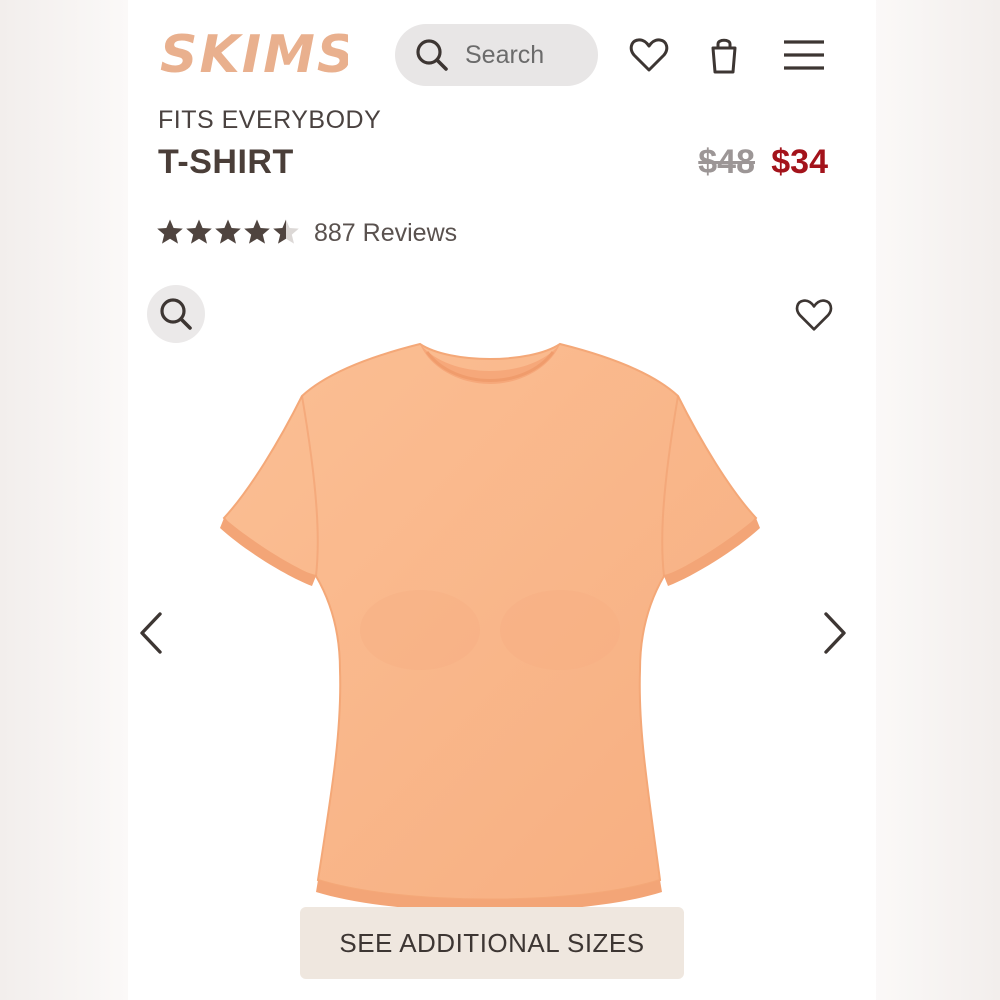 This screenshot has width=1000, height=1000. I want to click on previous-image-button, so click(151, 633).